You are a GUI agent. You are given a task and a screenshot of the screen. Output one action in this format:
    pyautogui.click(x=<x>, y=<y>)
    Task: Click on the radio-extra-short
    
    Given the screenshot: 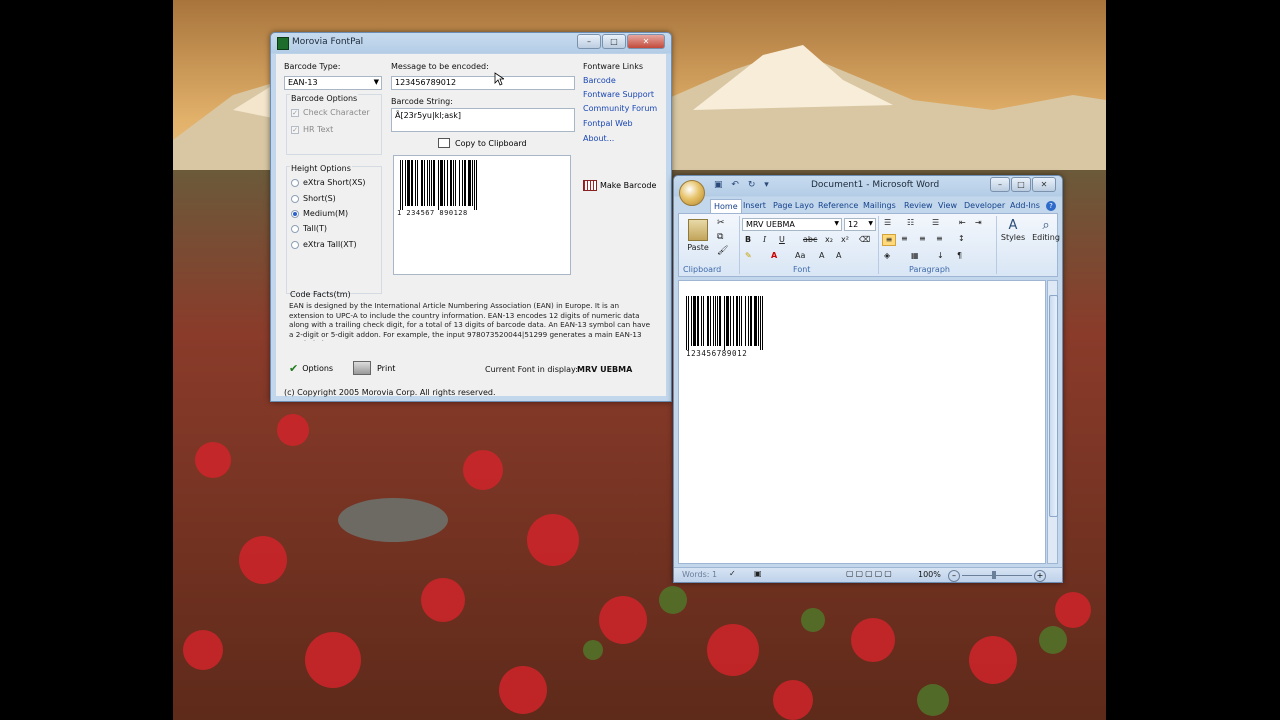 What is the action you would take?
    pyautogui.click(x=295, y=183)
    